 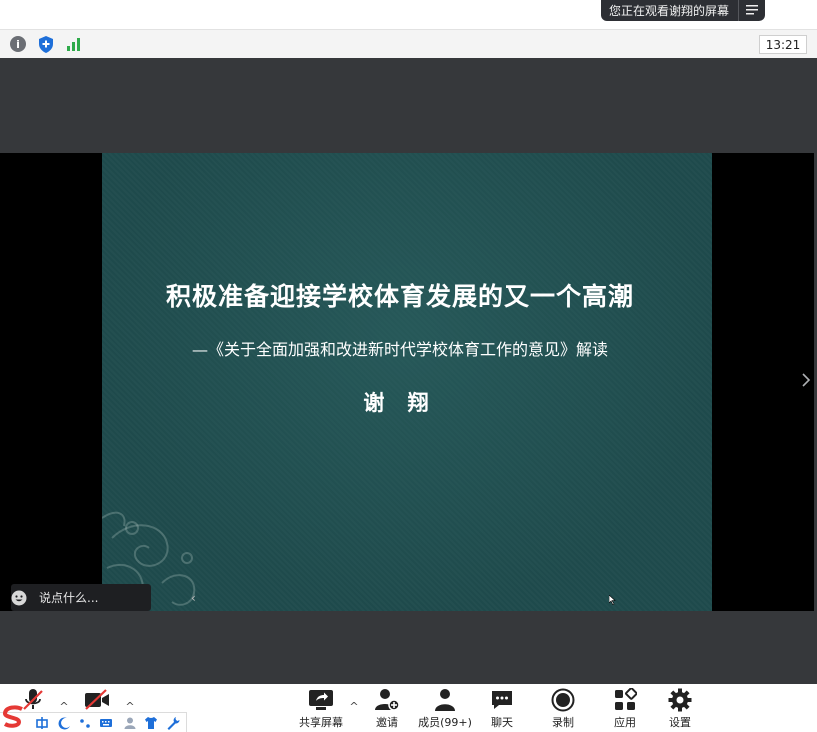 I want to click on members-icon, so click(x=445, y=700).